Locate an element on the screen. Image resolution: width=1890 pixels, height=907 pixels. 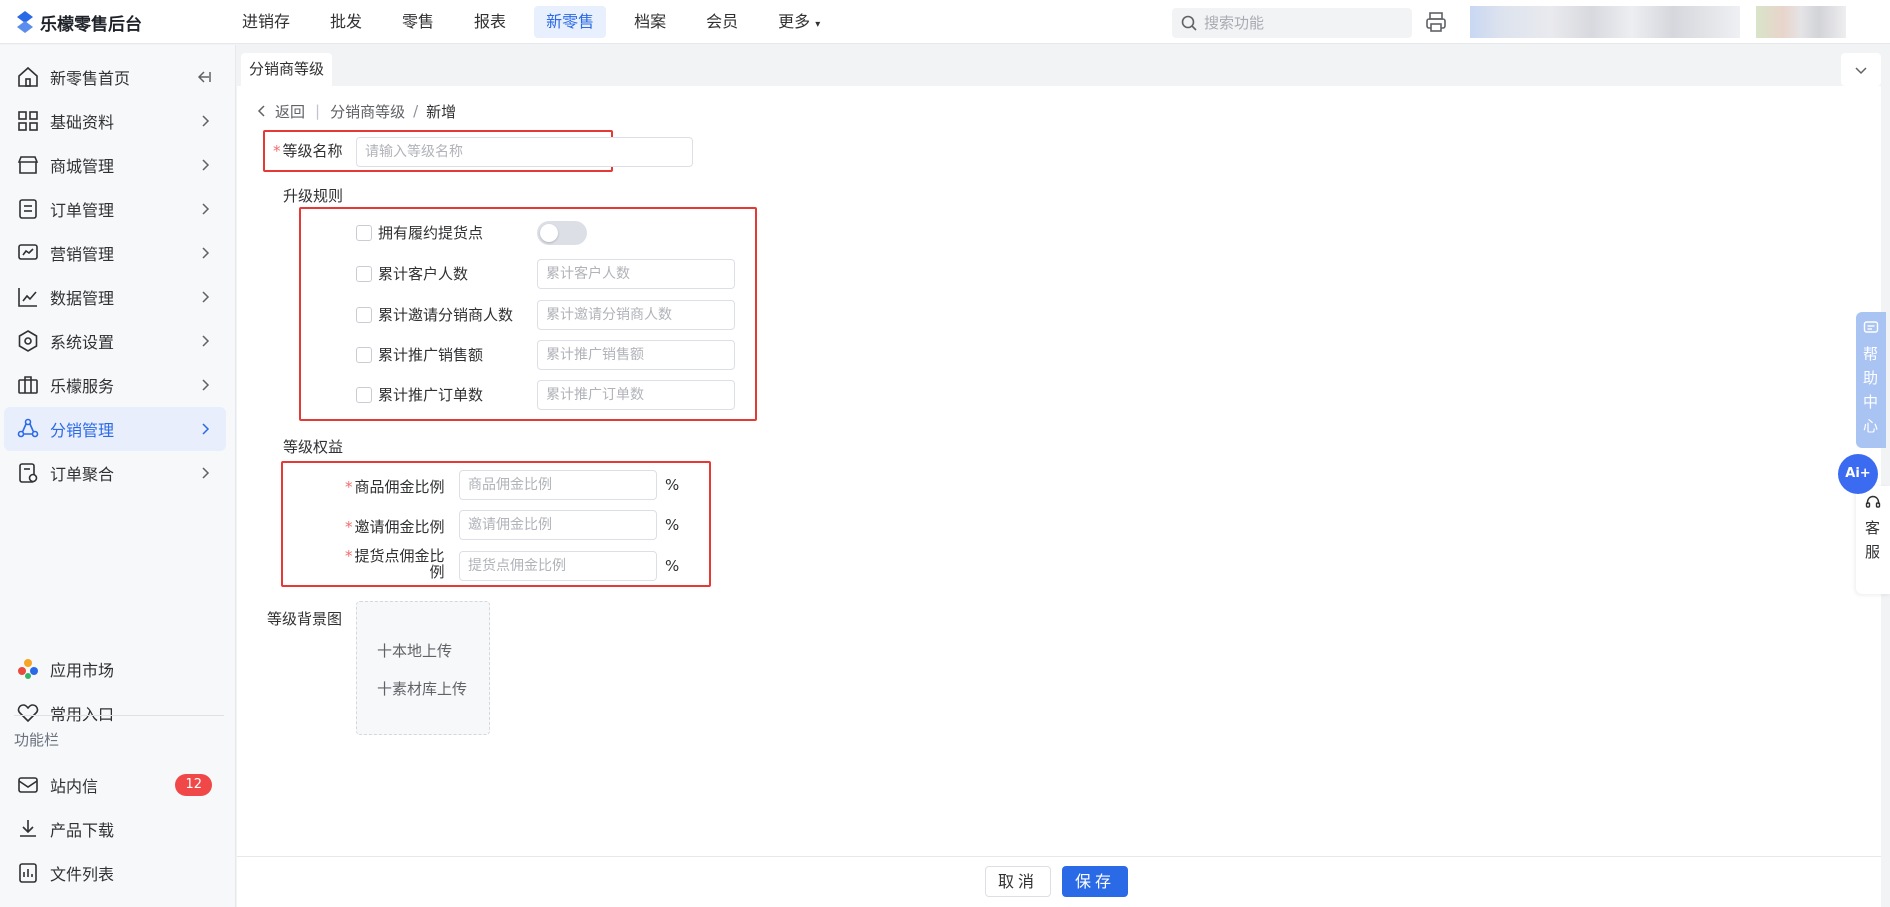
sidebar-item-app-market: 应用市场 is located at coordinates (115, 669).